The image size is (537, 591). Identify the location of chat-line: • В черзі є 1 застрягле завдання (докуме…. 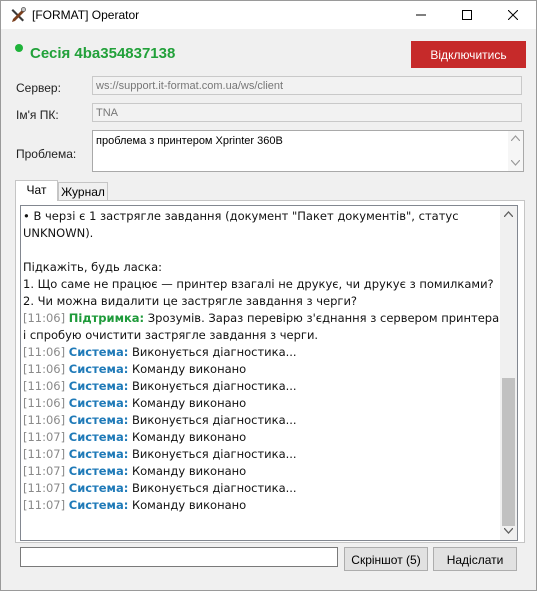
(262, 216).